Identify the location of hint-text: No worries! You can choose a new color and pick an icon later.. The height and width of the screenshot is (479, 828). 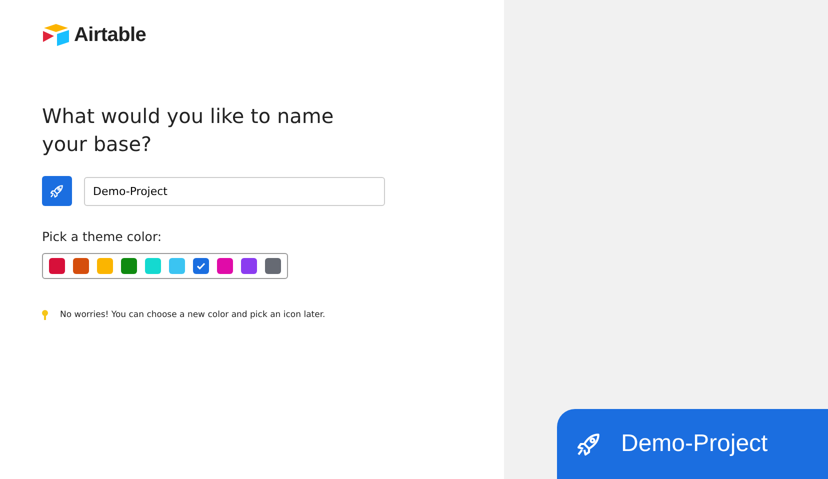
(193, 315).